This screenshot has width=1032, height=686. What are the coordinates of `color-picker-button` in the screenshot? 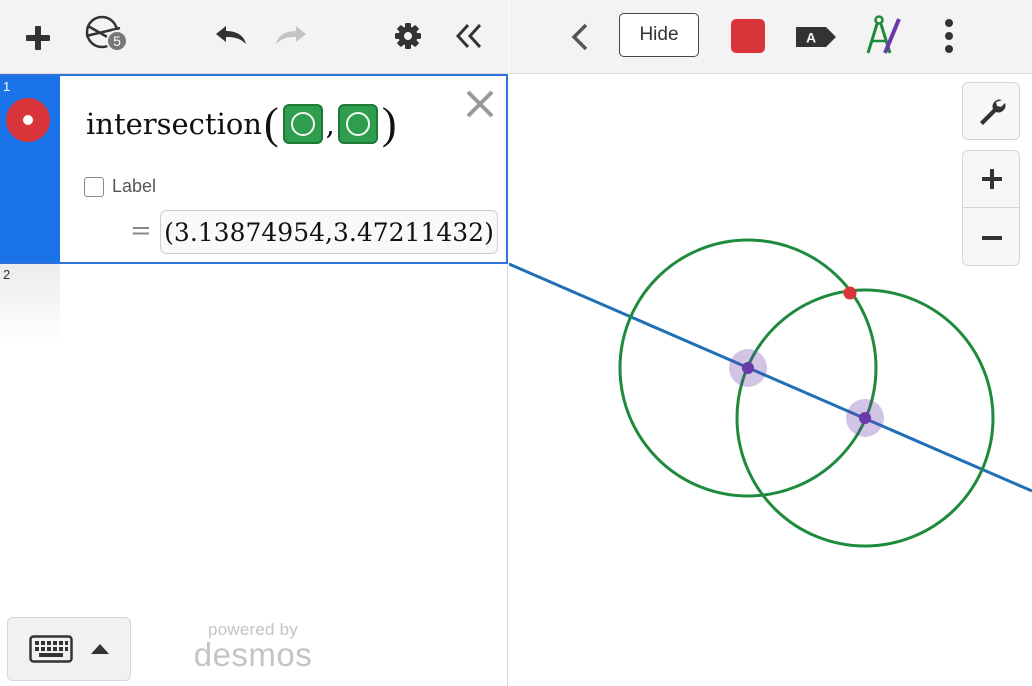 It's located at (748, 36).